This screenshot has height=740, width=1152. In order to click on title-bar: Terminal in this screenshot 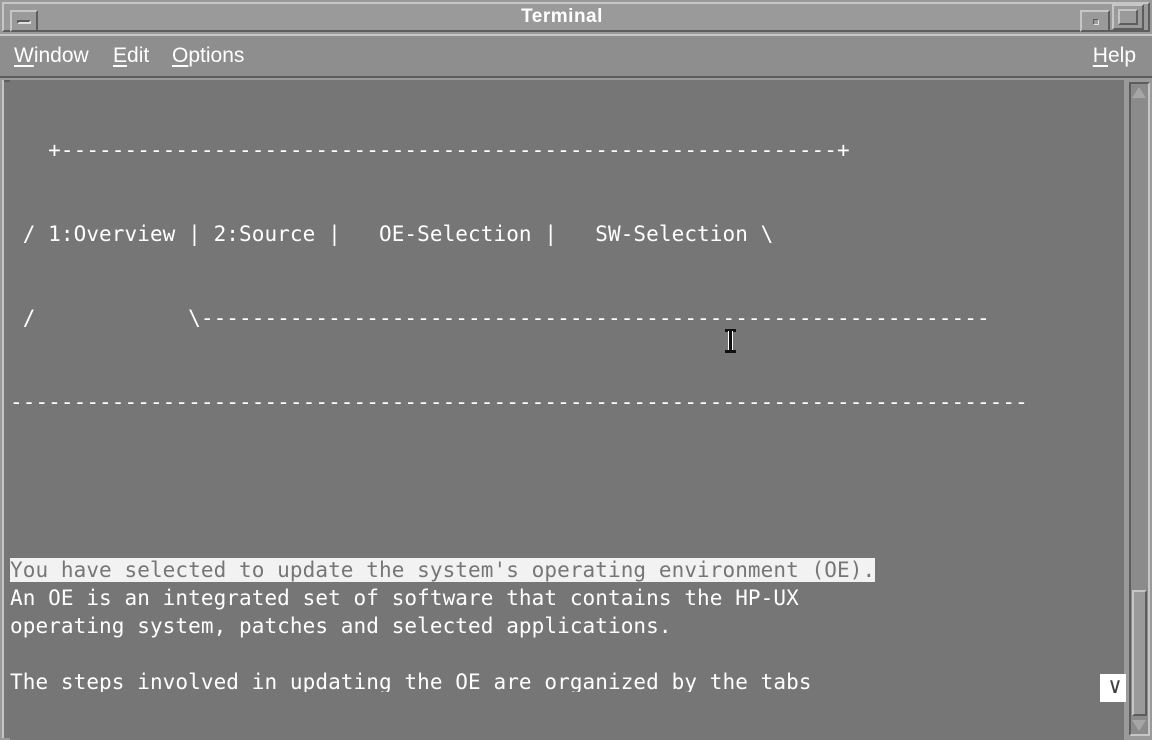, I will do `click(576, 17)`.